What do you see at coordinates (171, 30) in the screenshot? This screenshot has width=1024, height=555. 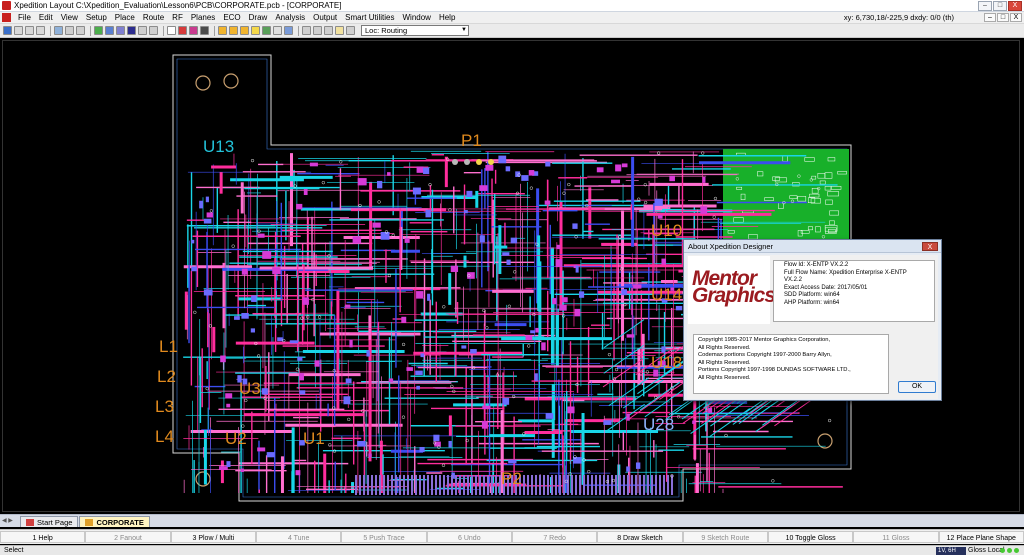 I see `select-arrow-icon` at bounding box center [171, 30].